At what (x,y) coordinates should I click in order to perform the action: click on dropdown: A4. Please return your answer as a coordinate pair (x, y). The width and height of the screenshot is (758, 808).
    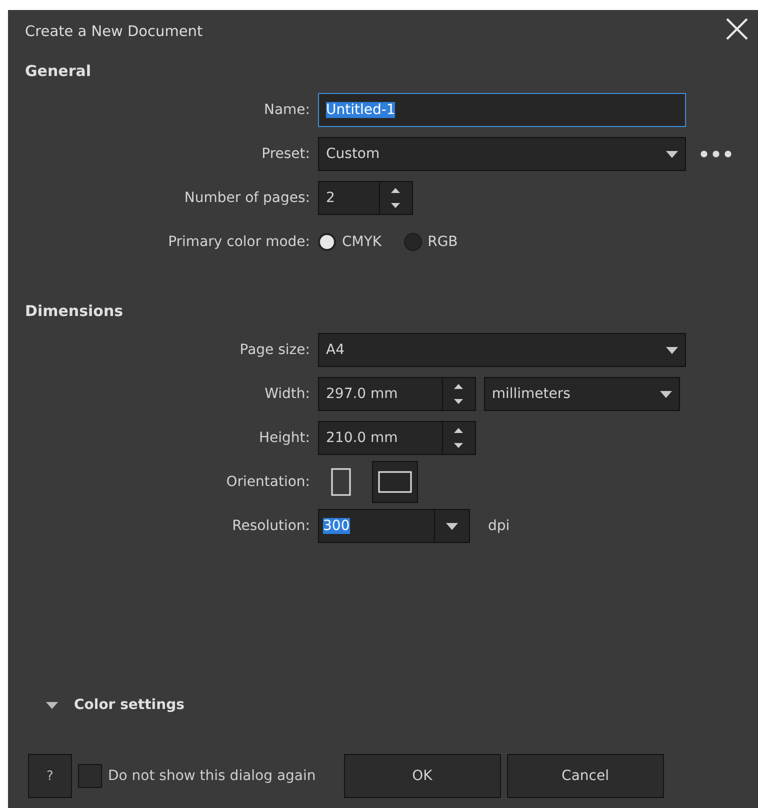
    Looking at the image, I should click on (502, 350).